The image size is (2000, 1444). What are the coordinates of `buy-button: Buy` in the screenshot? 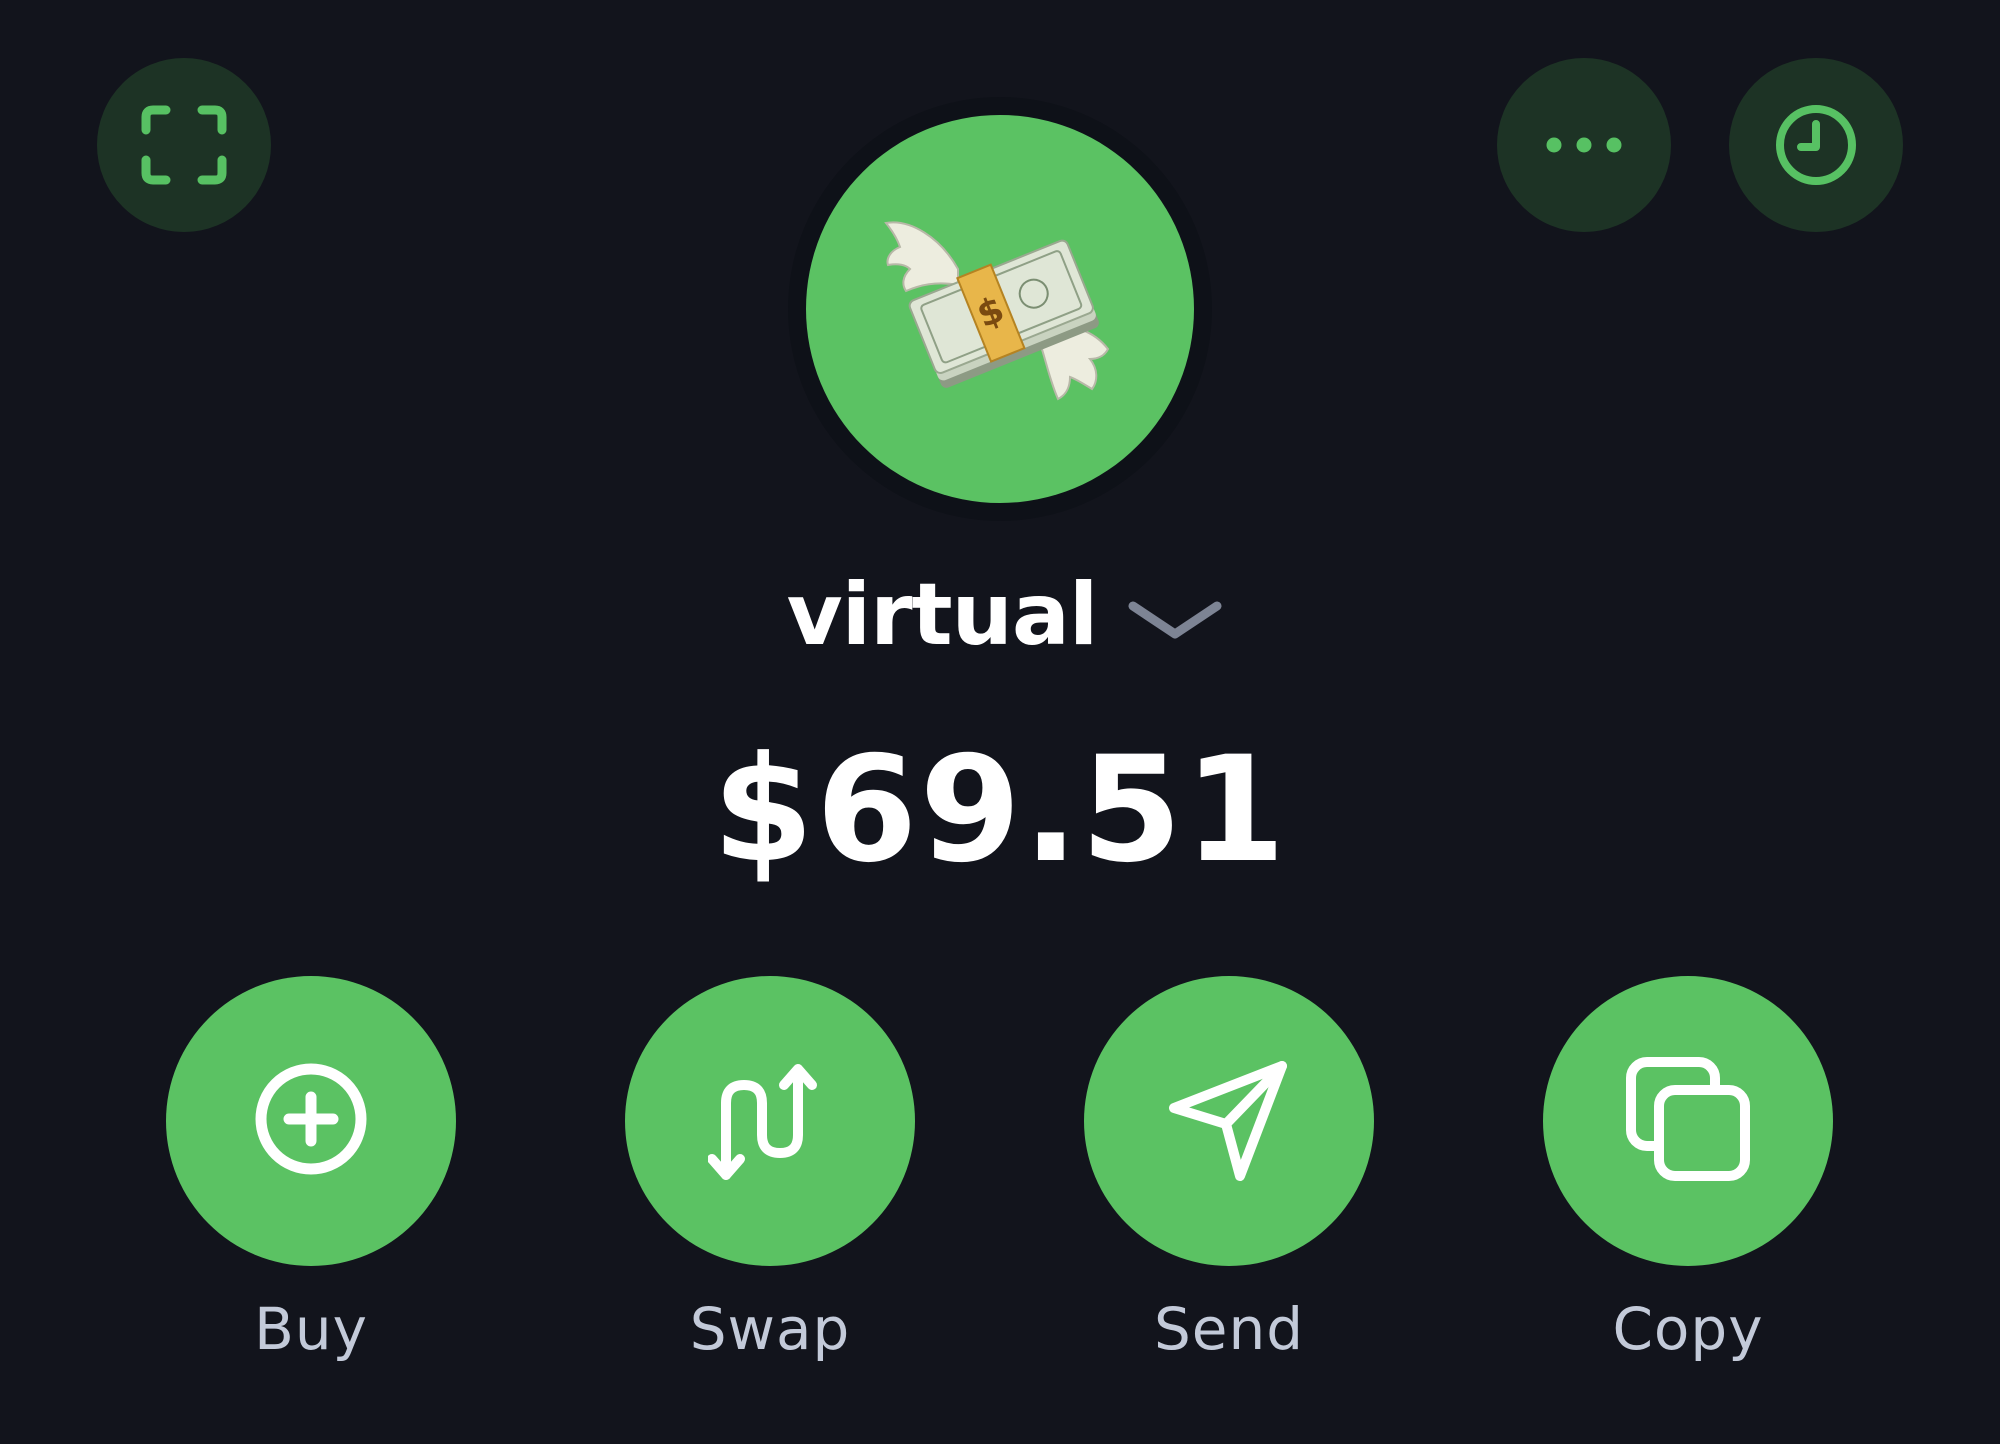 It's located at (311, 1171).